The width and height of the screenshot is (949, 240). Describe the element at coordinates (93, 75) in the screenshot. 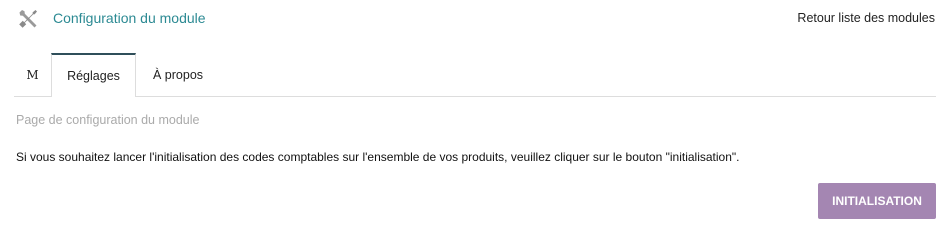

I see `tab-reglages: Réglages` at that location.